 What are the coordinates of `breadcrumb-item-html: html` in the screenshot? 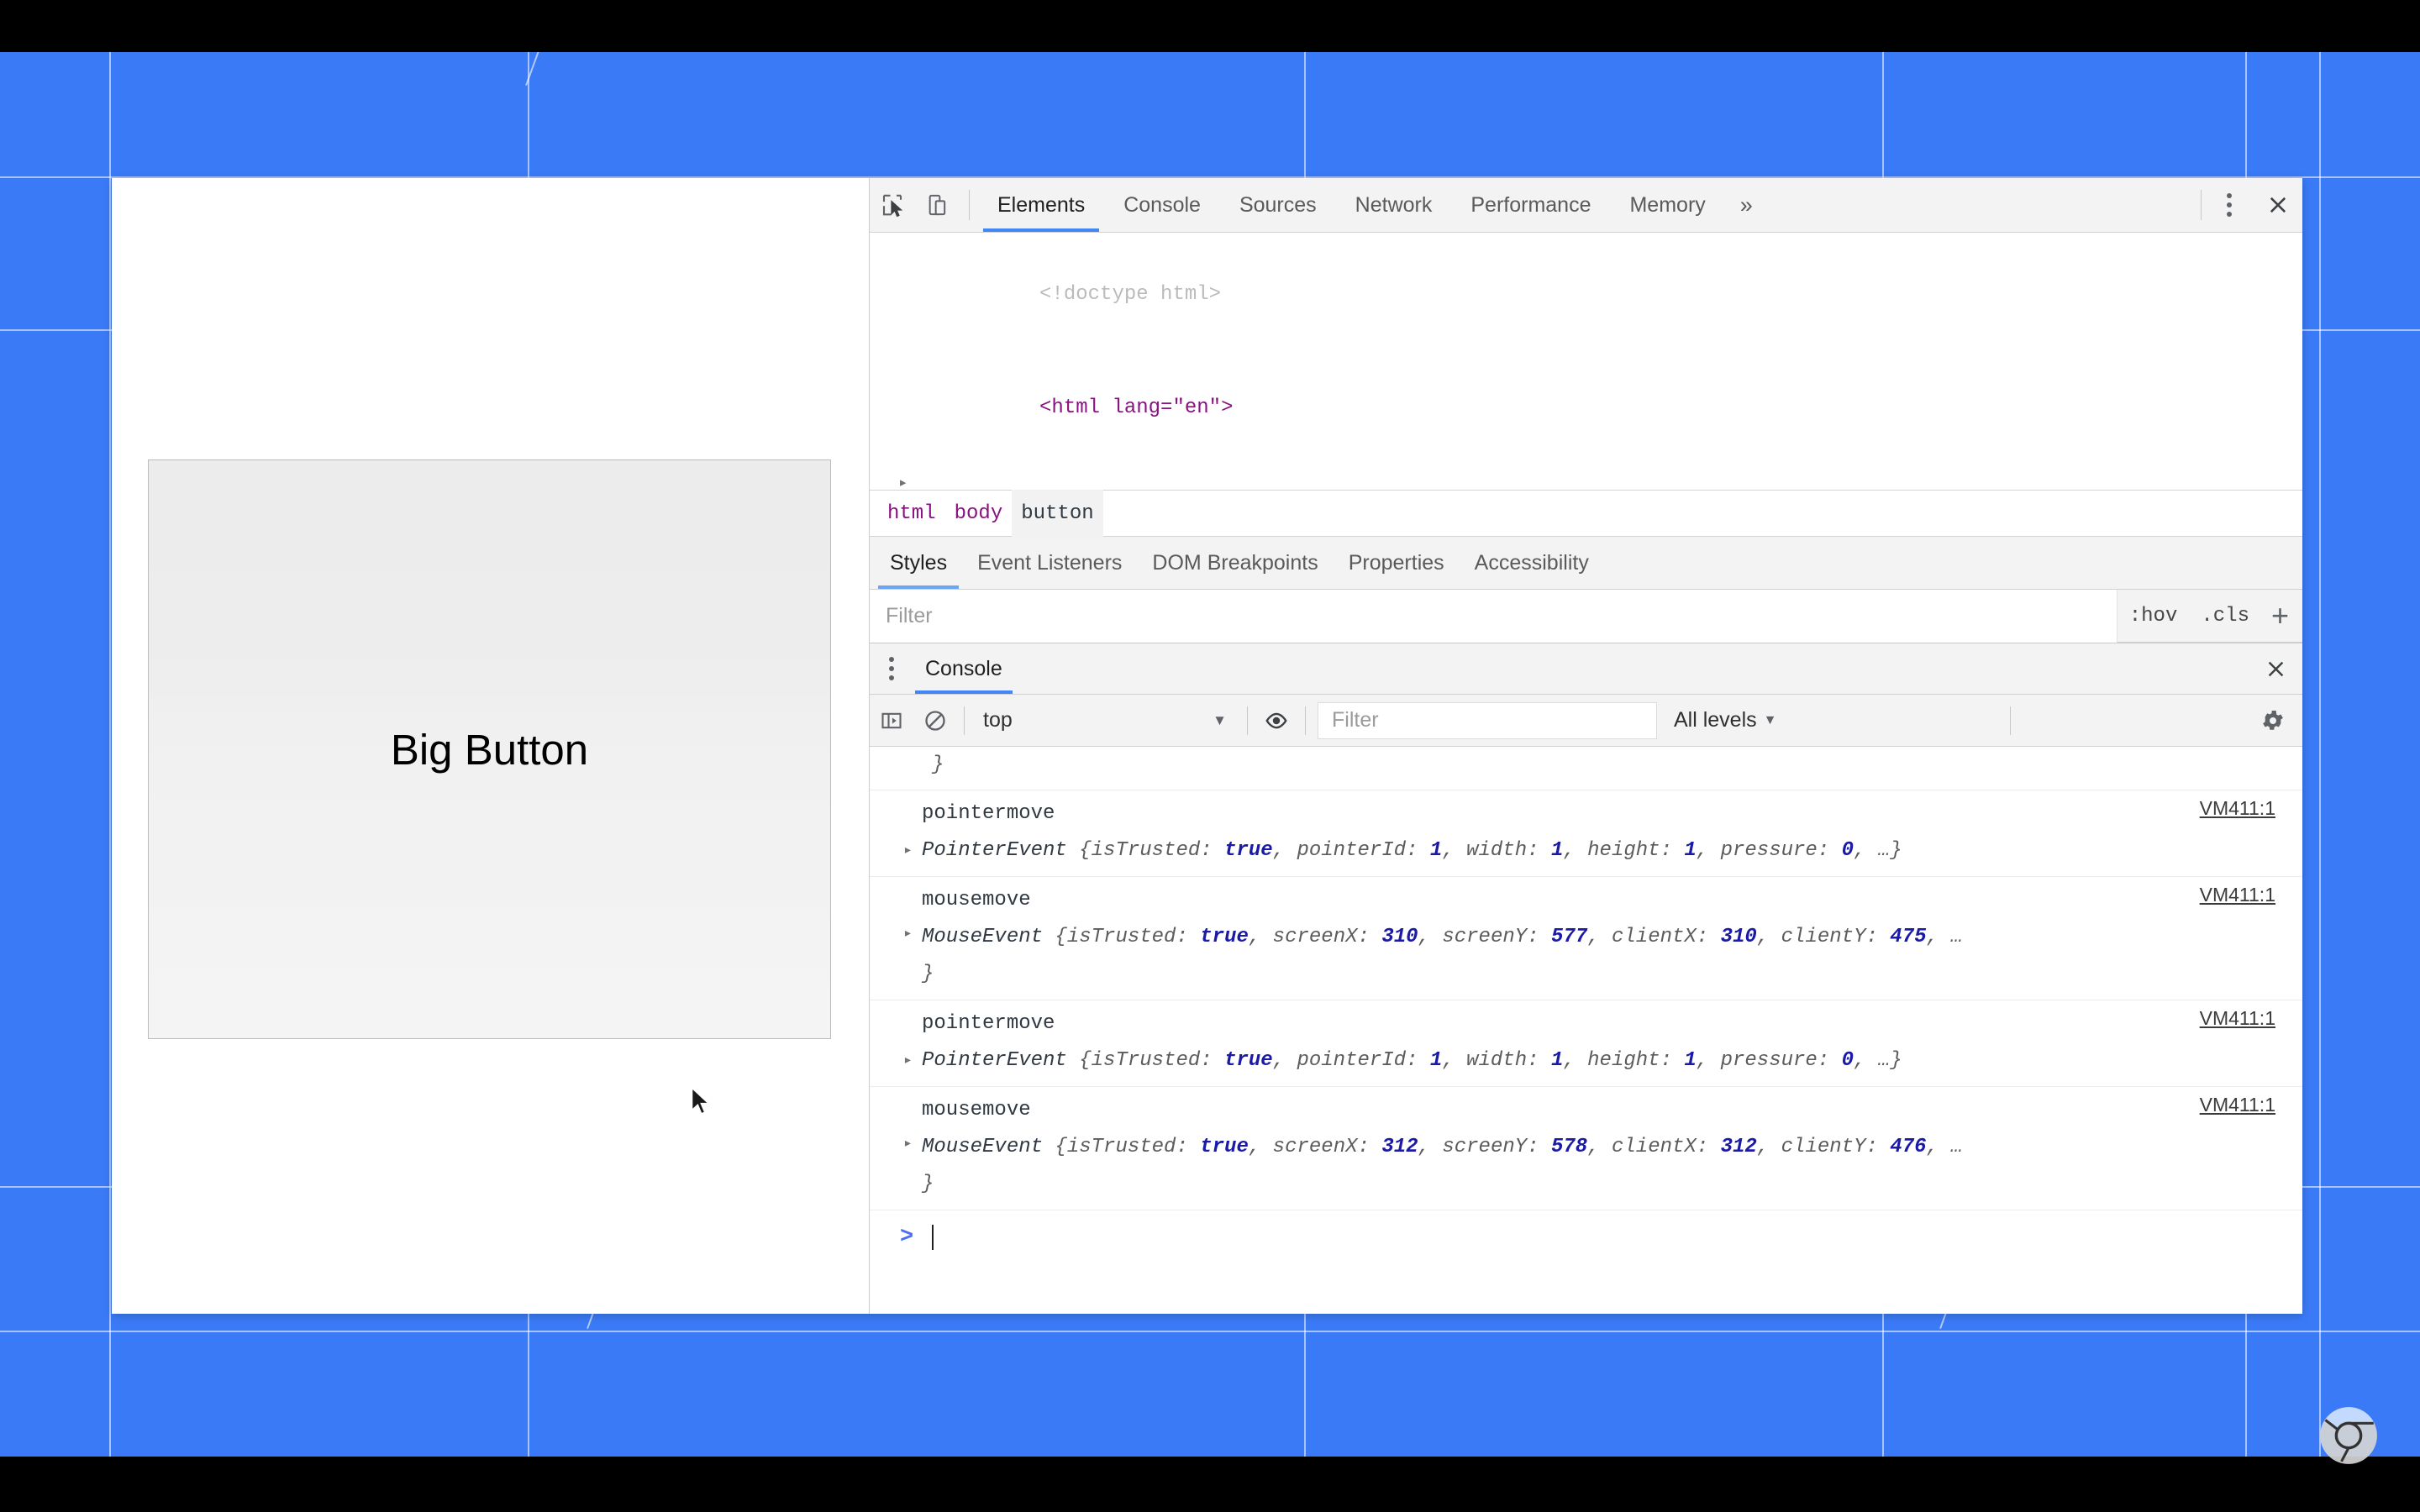 It's located at (911, 513).